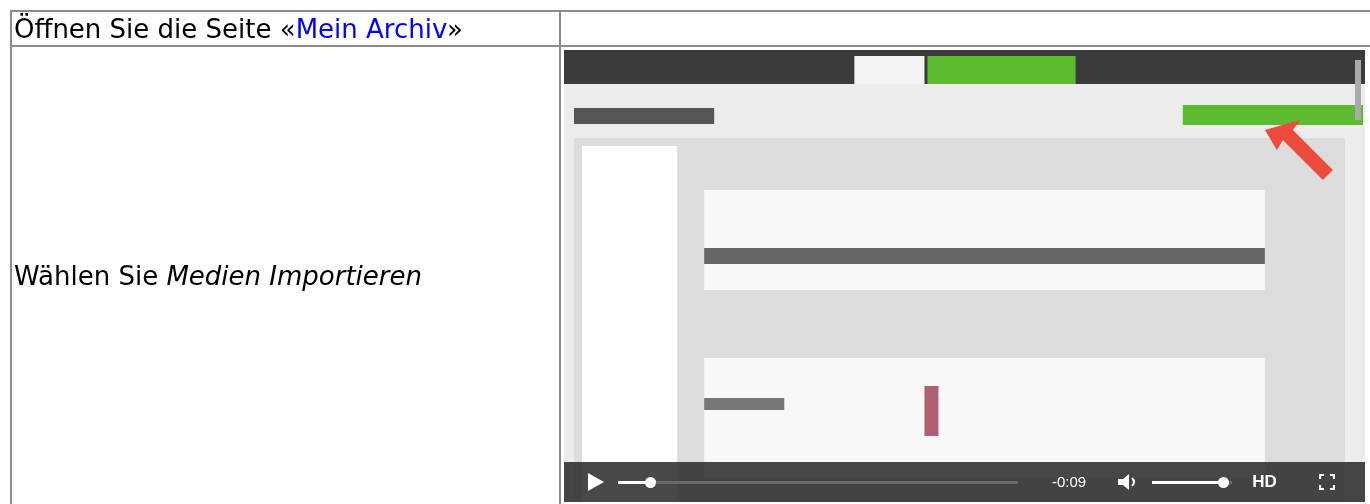 The height and width of the screenshot is (504, 1370). Describe the element at coordinates (238, 28) in the screenshot. I see `instruction-text: Öffnen Sie die Seite «Mein Archiv»` at that location.